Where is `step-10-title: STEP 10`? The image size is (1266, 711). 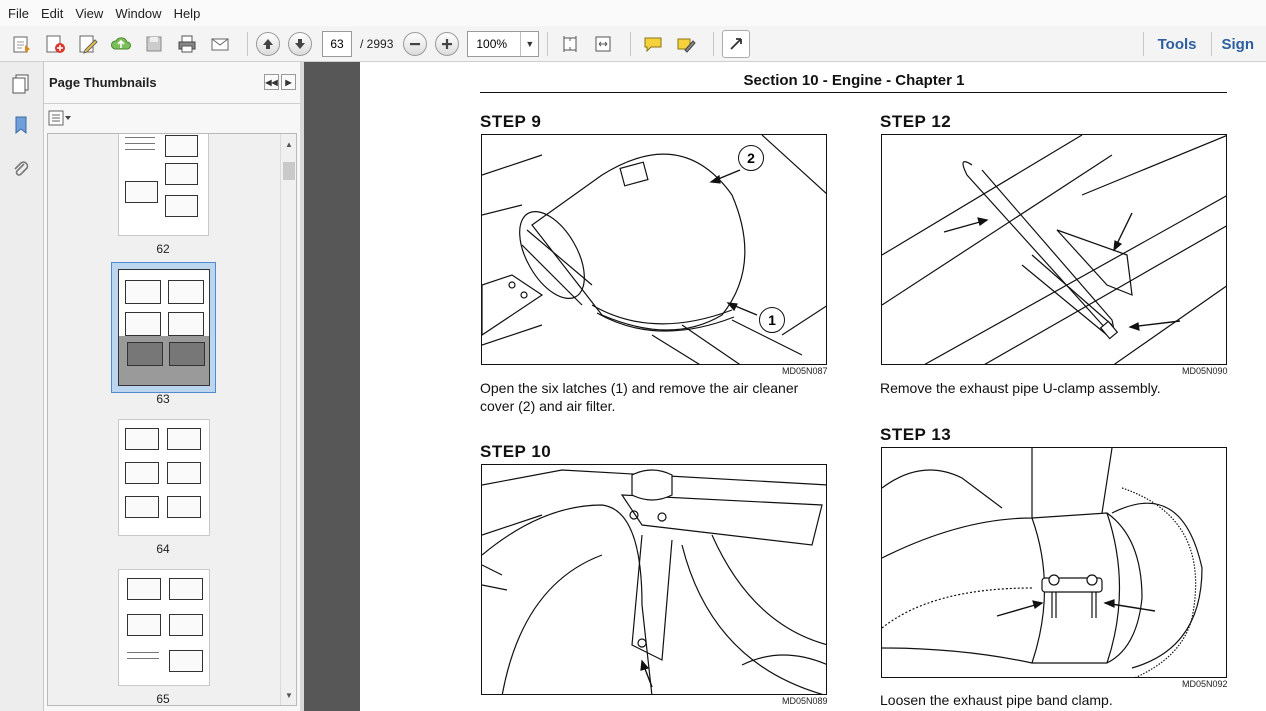
step-10-title: STEP 10 is located at coordinates (516, 451).